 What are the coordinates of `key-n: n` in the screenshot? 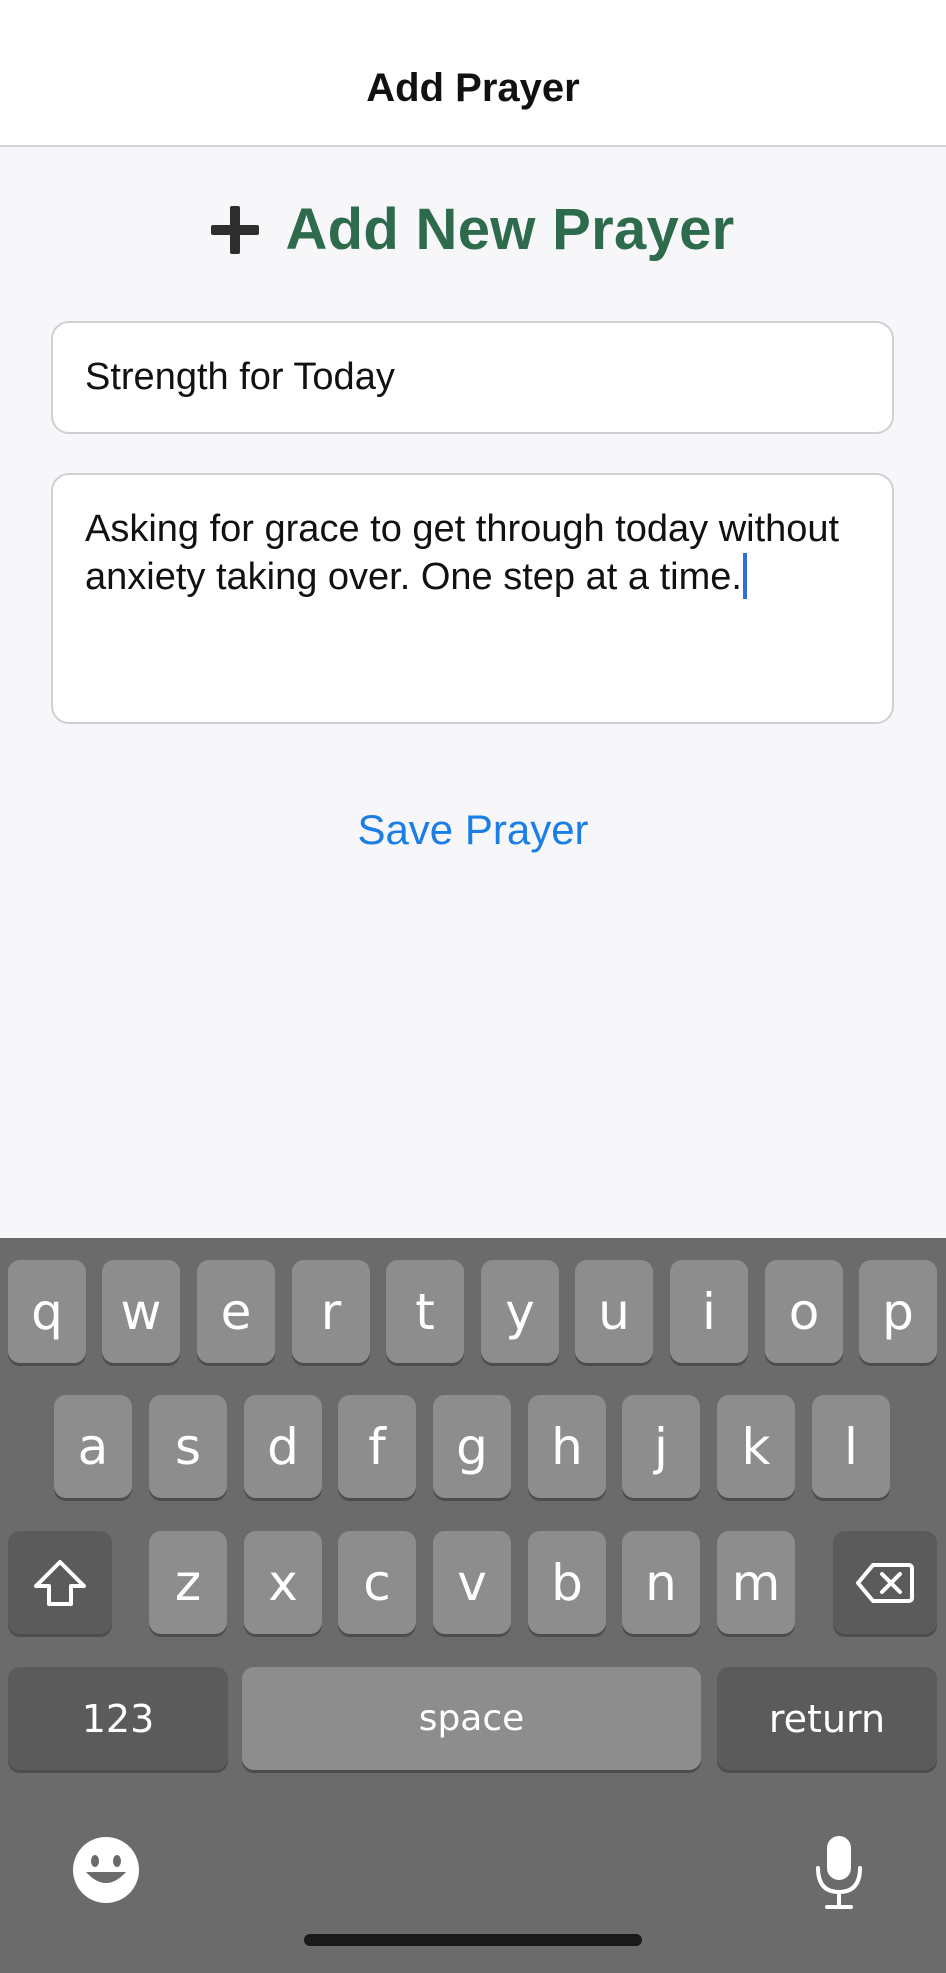 It's located at (661, 1582).